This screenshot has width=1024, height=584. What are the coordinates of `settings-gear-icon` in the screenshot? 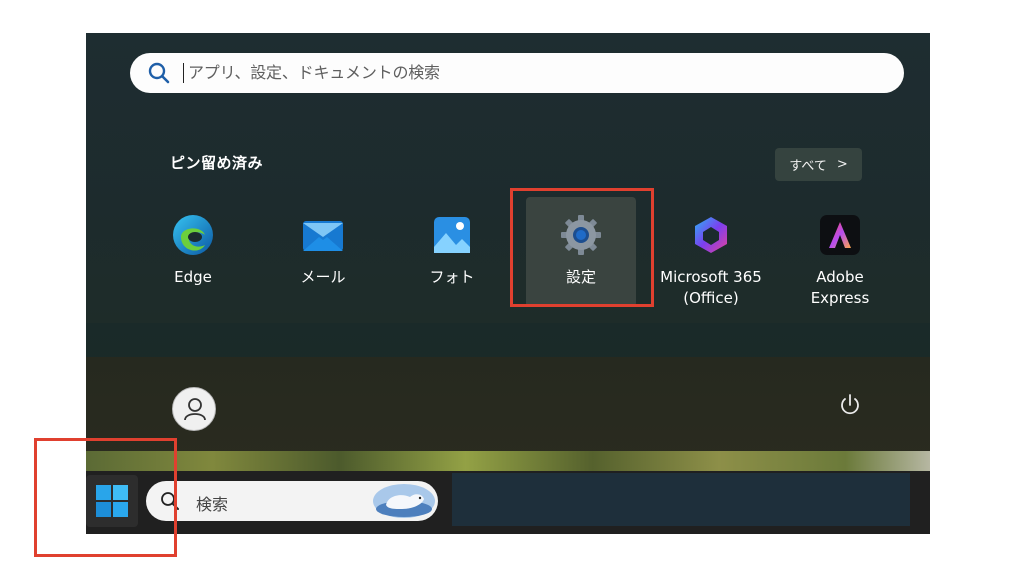 It's located at (581, 235).